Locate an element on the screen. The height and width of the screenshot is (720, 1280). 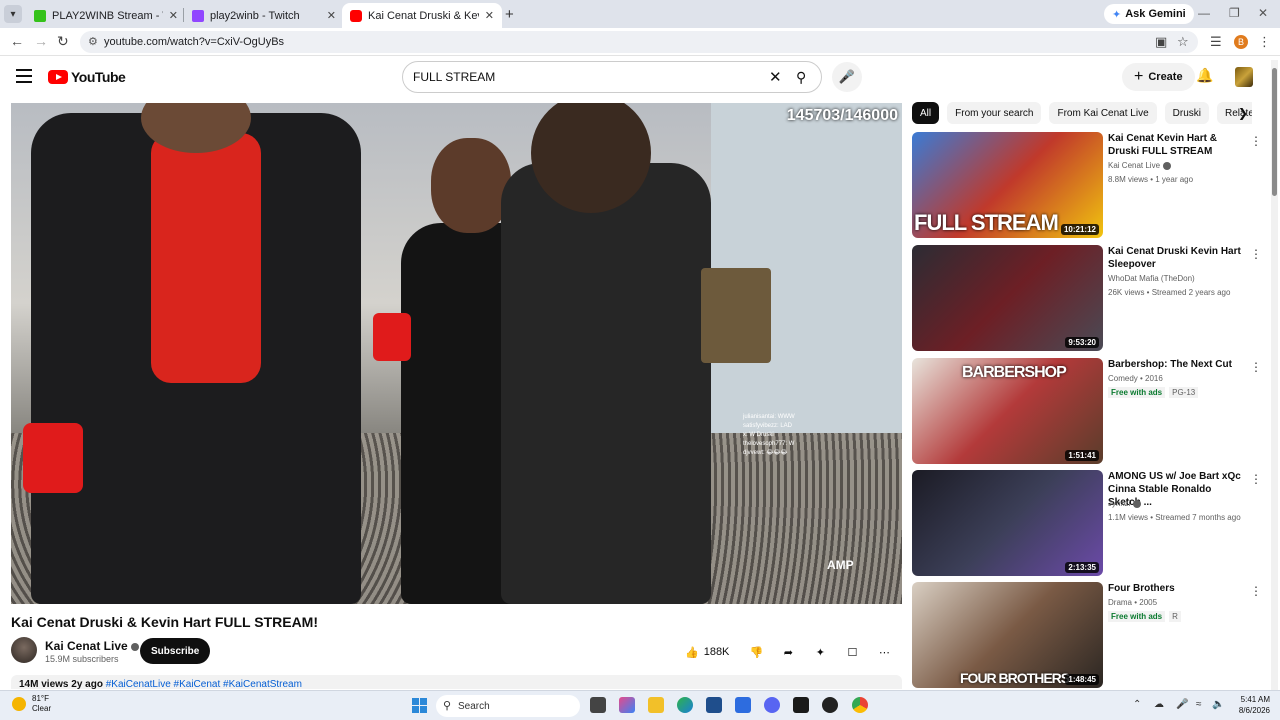
browser-tab-twitch: play2winb - Twitch ✕ is located at coordinates (264, 15).